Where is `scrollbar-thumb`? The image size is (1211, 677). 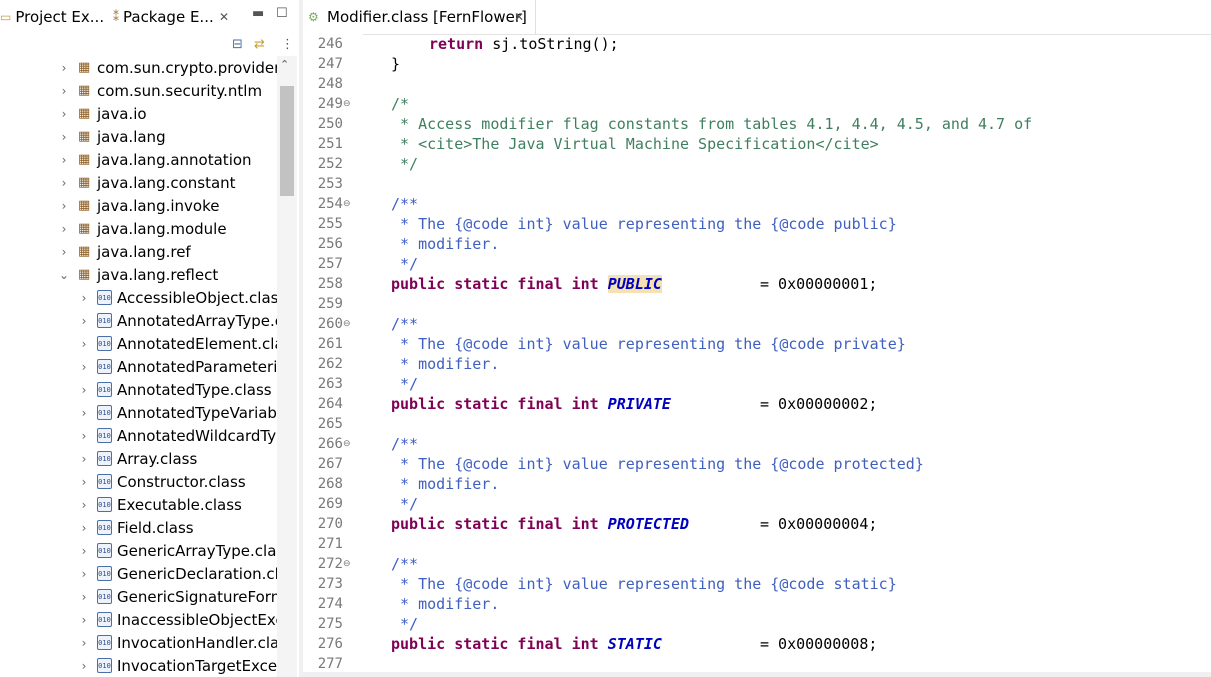
scrollbar-thumb is located at coordinates (287, 141).